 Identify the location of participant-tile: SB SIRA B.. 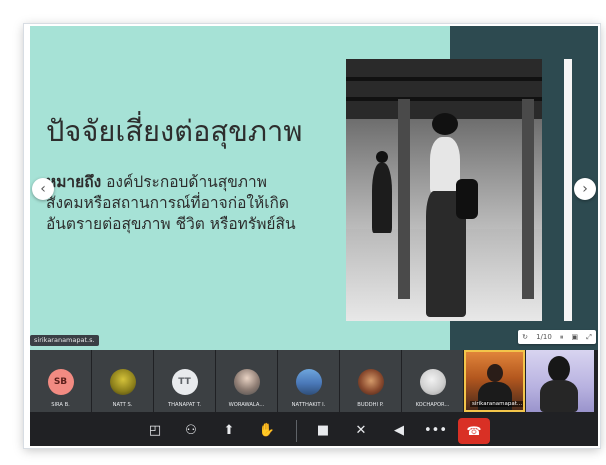
(60, 381).